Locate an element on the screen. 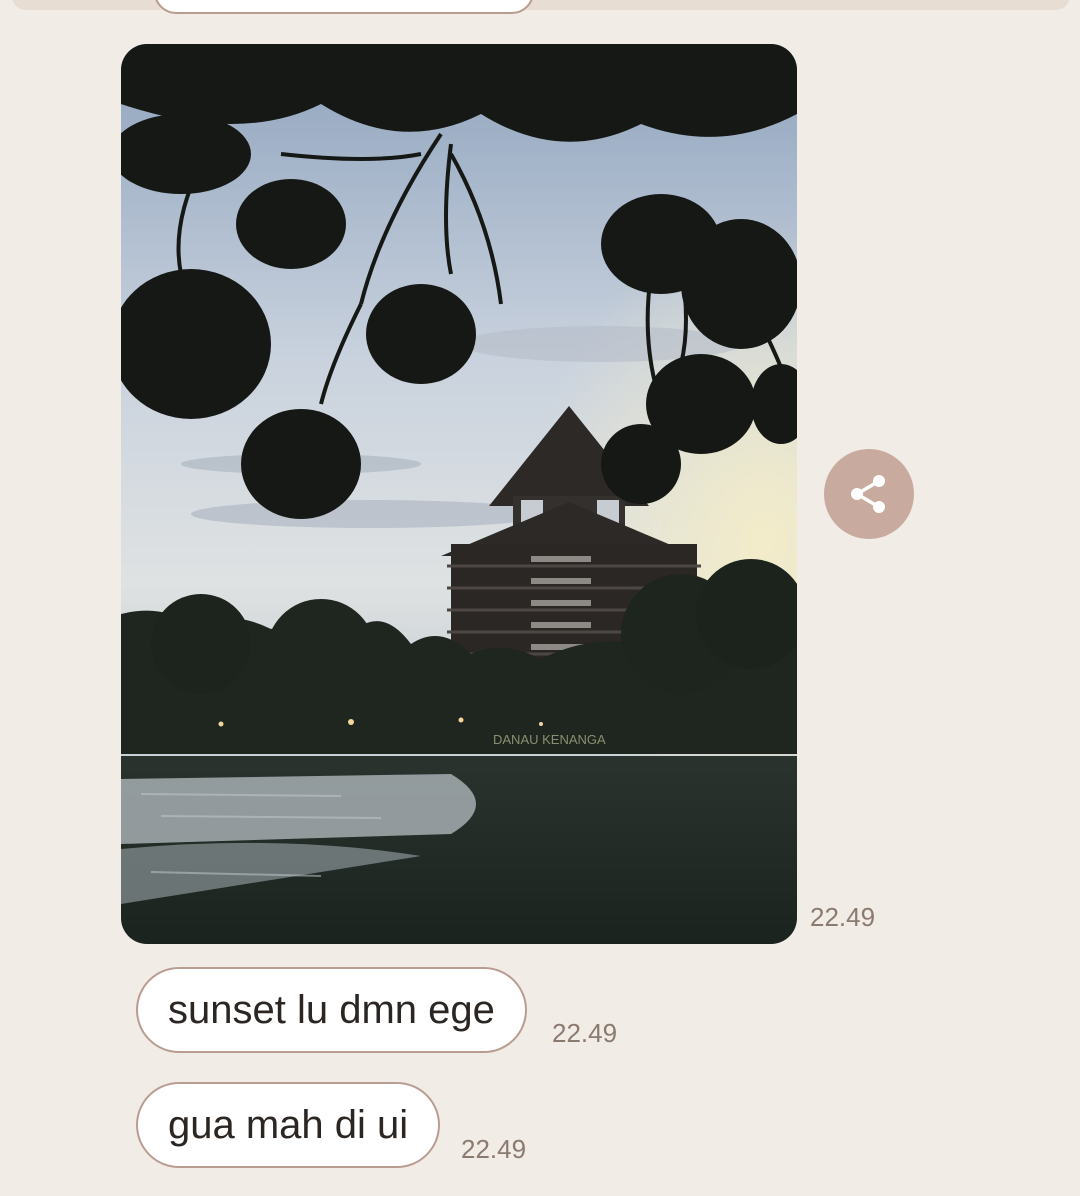 Image resolution: width=1080 pixels, height=1196 pixels. message-text: gua mah di ui is located at coordinates (288, 1124).